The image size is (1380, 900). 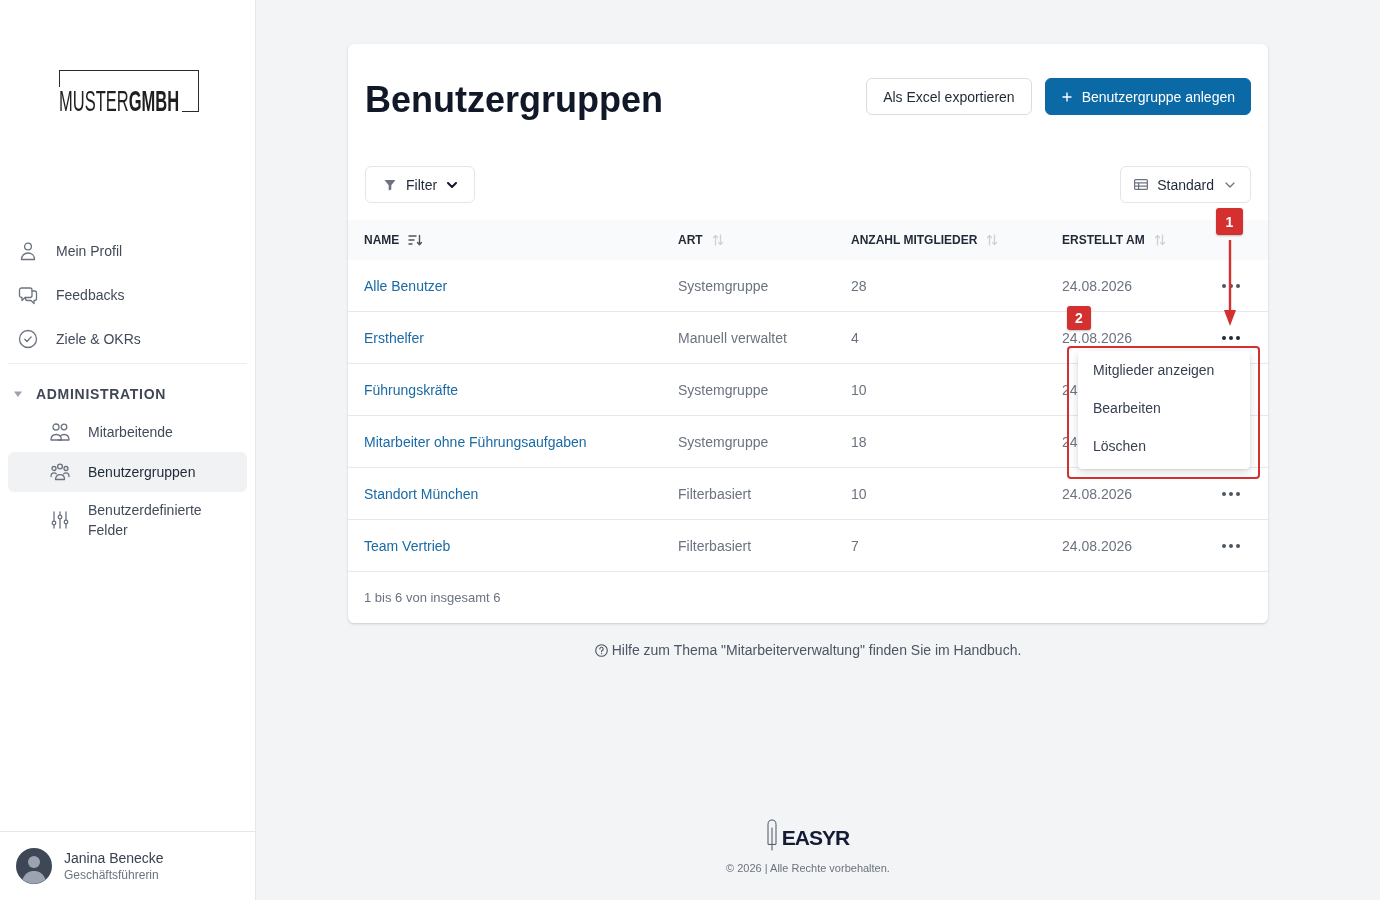 What do you see at coordinates (925, 240) in the screenshot?
I see `column-header: ANZAHL MITGLIEDER` at bounding box center [925, 240].